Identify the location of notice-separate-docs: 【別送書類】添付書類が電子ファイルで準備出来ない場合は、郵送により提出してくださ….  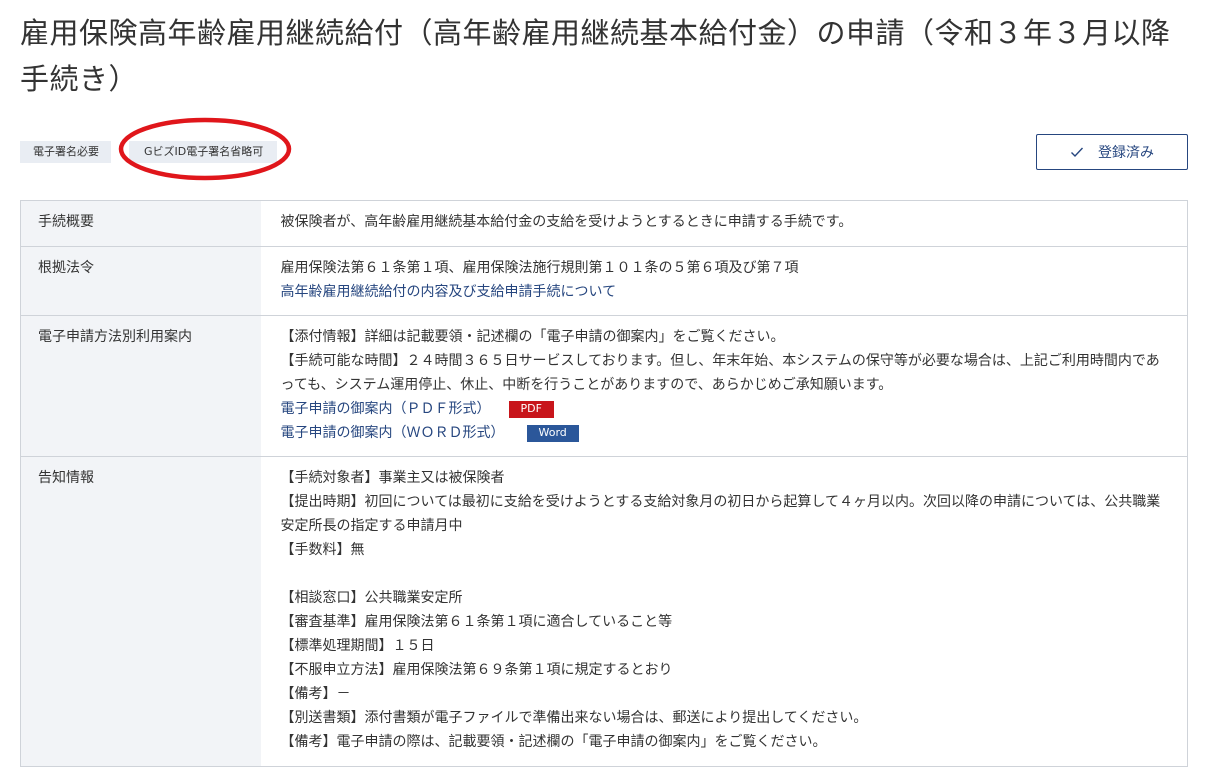
(574, 718).